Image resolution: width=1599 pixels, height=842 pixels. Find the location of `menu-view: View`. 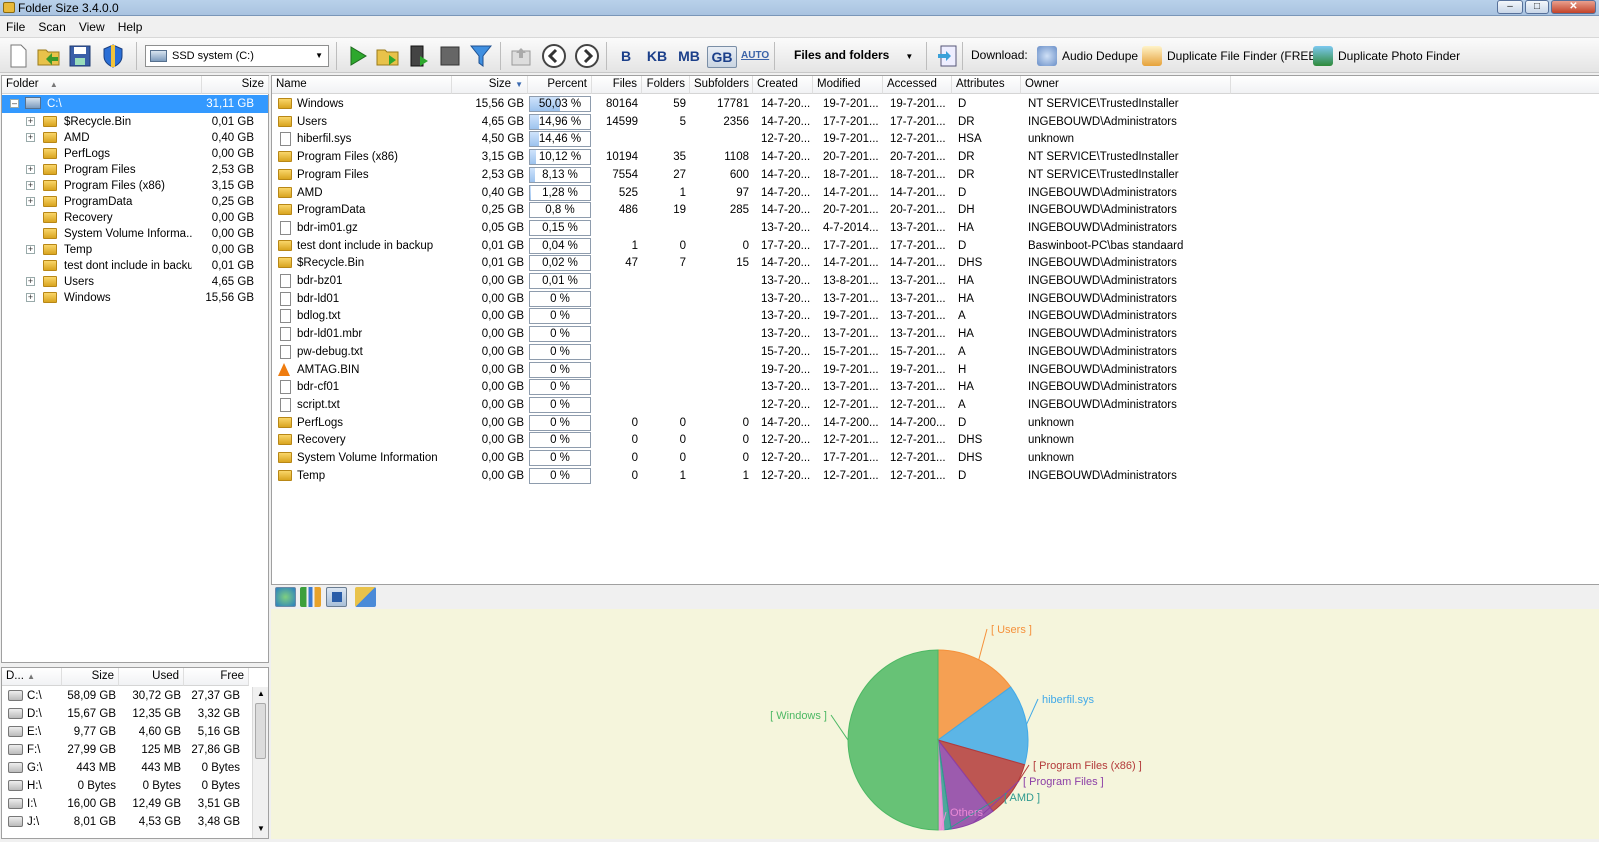

menu-view: View is located at coordinates (91, 25).